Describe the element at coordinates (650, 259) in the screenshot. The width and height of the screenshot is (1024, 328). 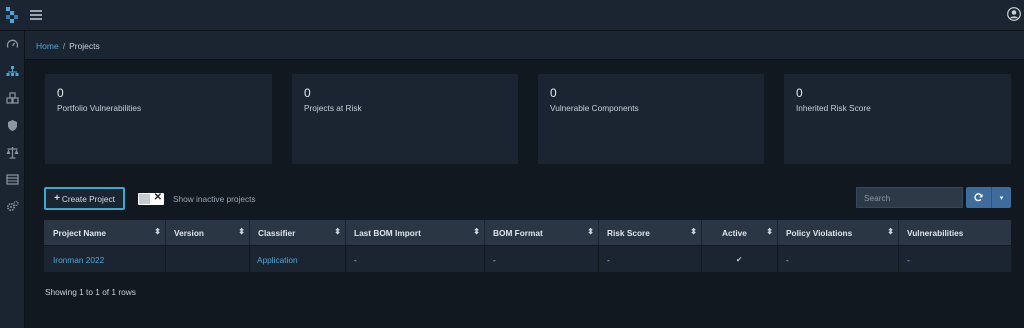
I see `risk-score-cell: -` at that location.